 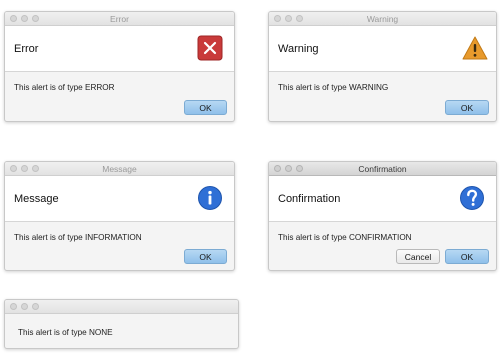 What do you see at coordinates (418, 256) in the screenshot?
I see `cancel-button: Cancel` at bounding box center [418, 256].